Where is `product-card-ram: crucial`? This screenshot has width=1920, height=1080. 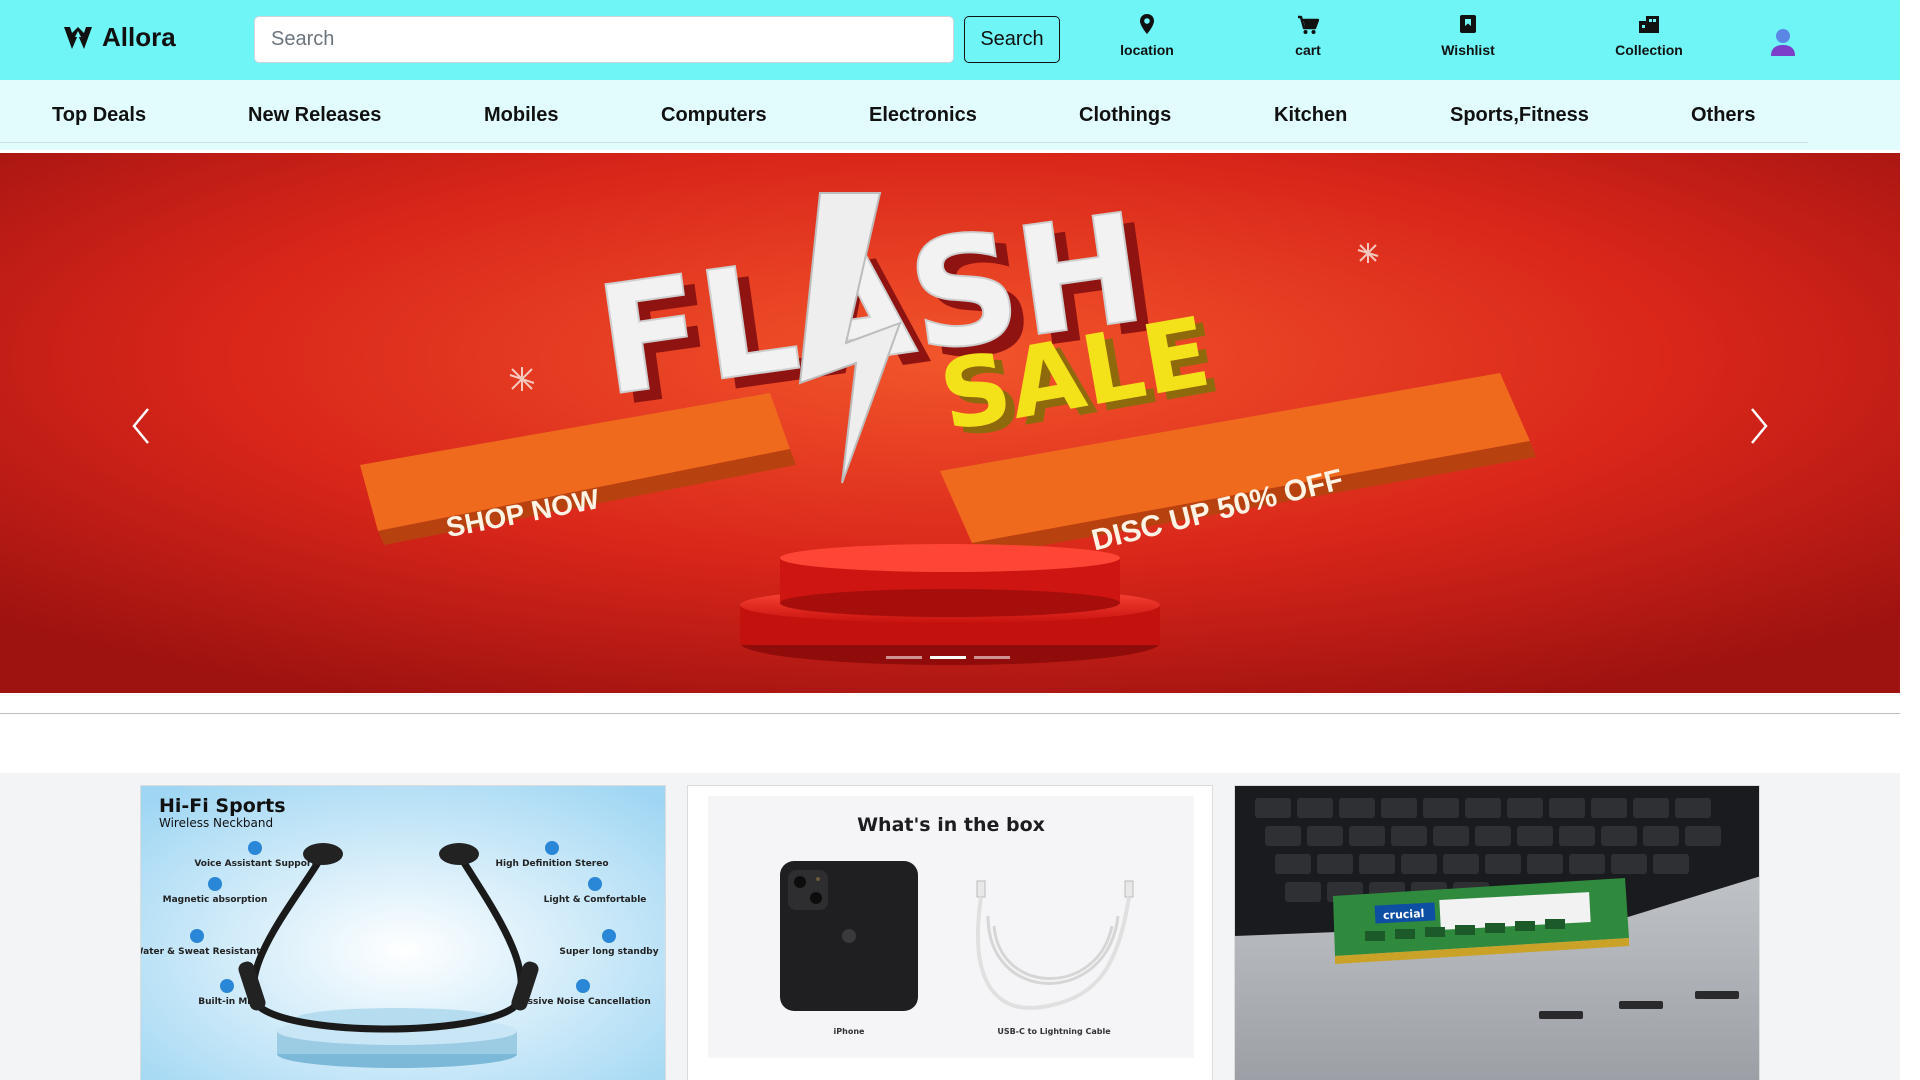
product-card-ram: crucial is located at coordinates (1497, 932).